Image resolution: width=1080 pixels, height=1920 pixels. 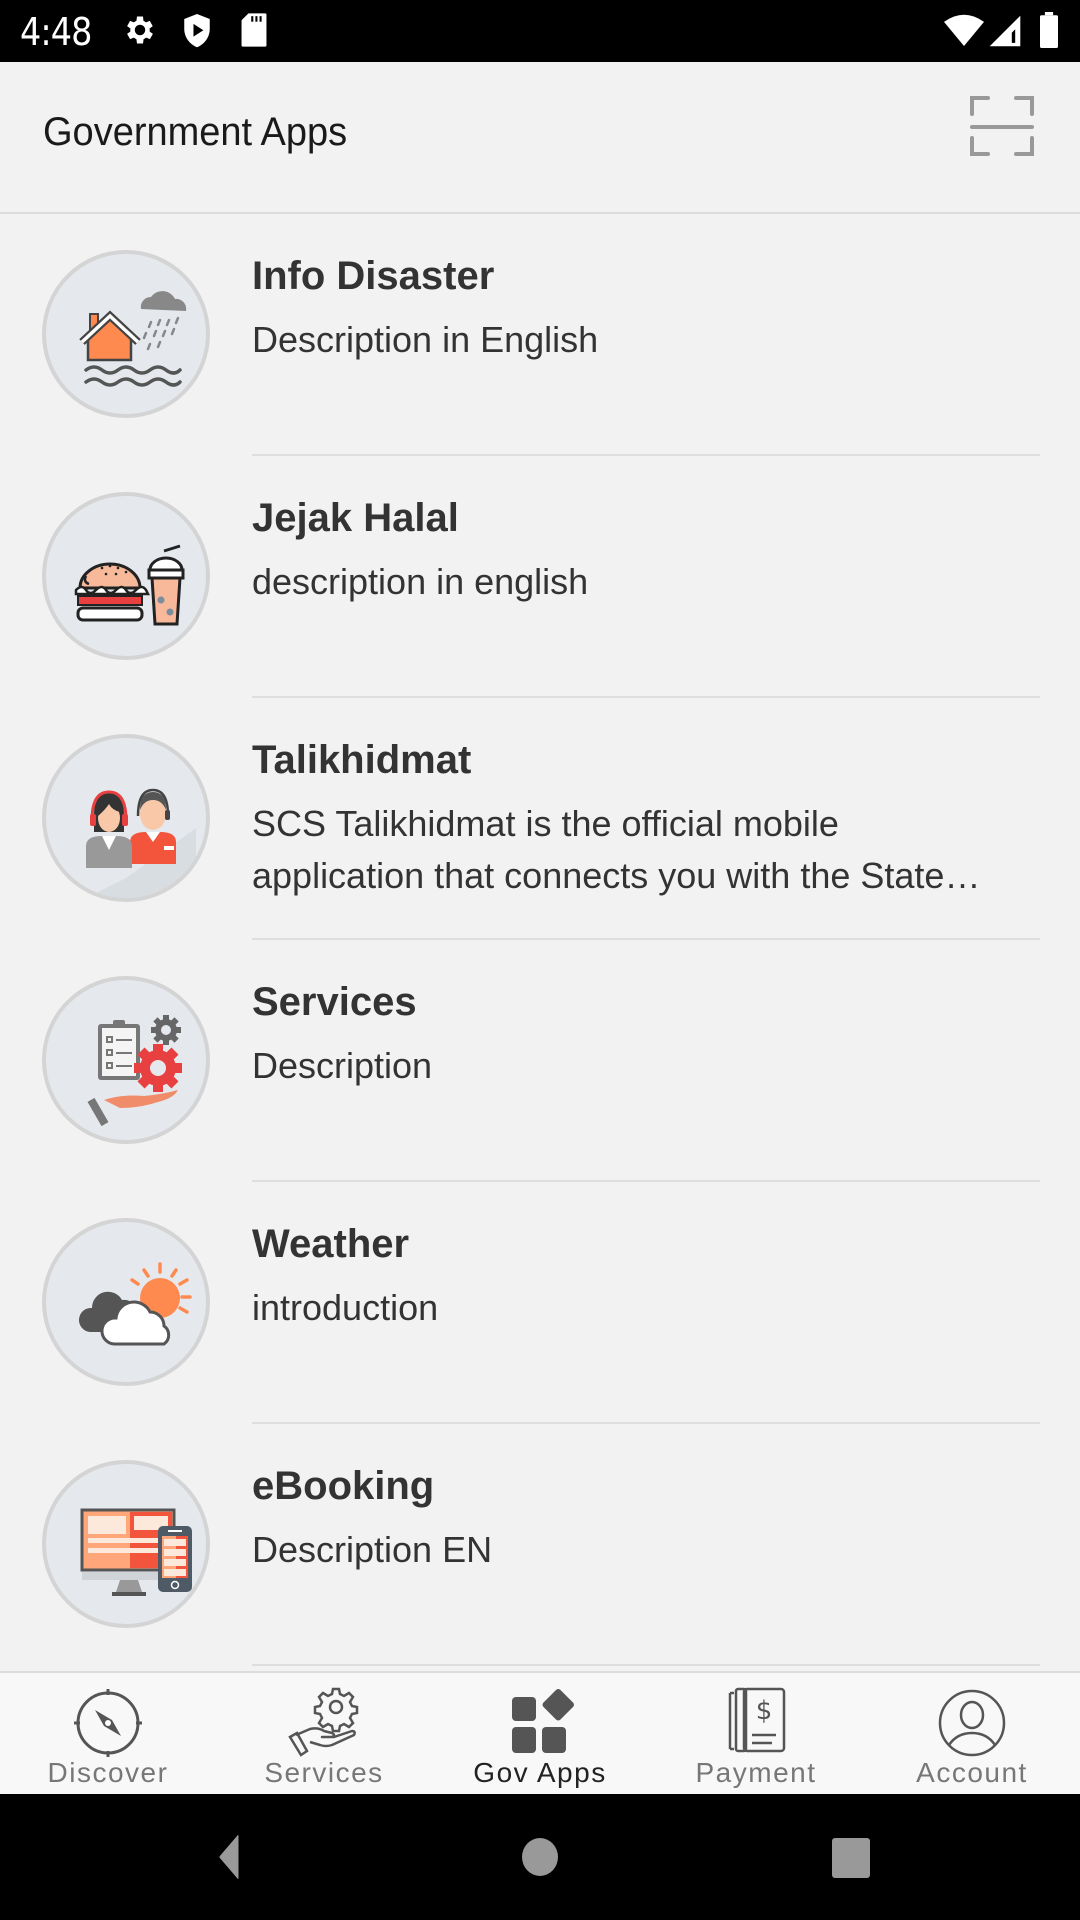 I want to click on call-center-agents-icon, so click(x=141, y=843).